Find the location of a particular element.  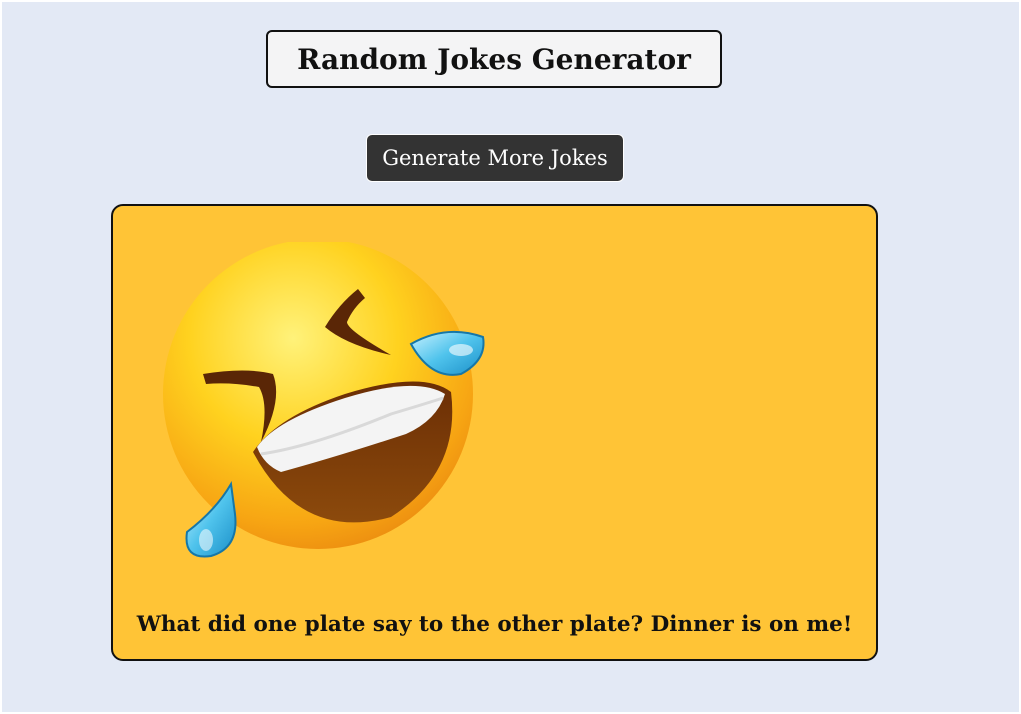

title-box: Random Jokes Generator is located at coordinates (494, 59).